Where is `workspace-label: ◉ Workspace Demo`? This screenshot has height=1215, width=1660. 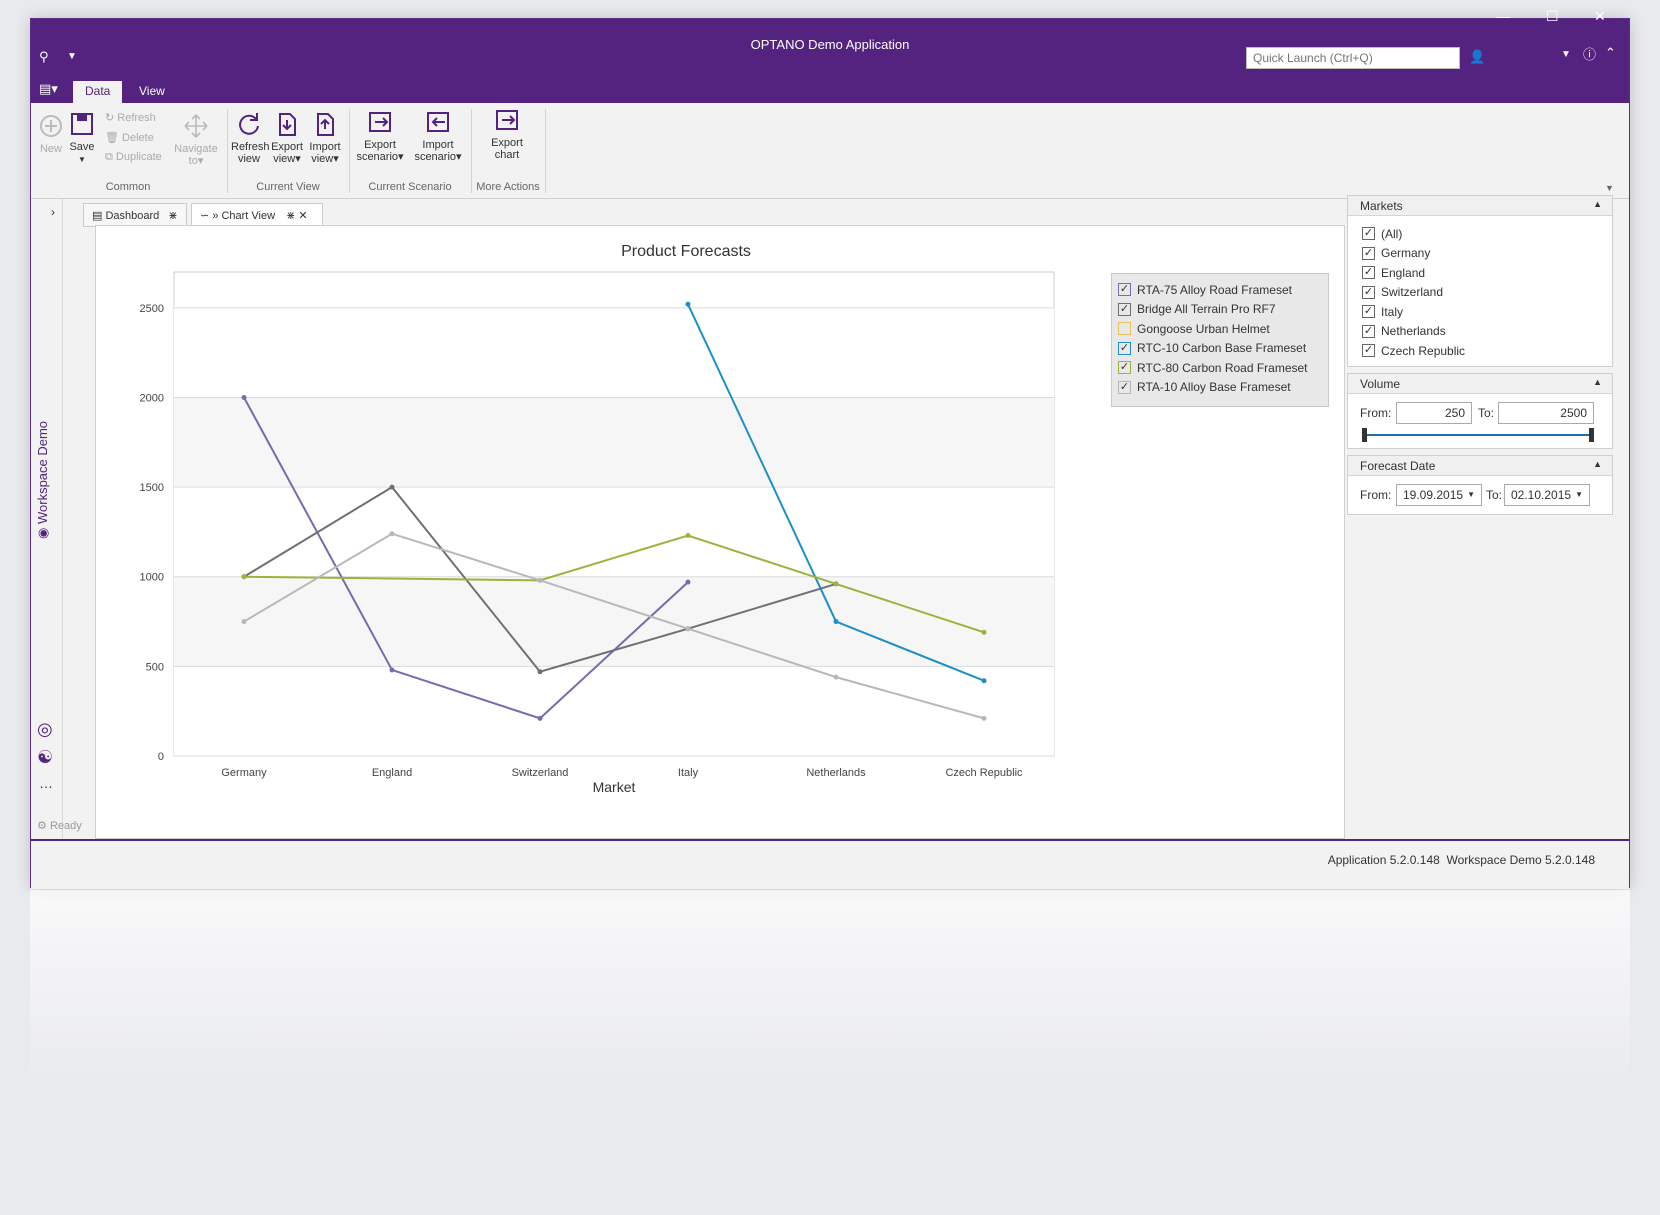
workspace-label: ◉ Workspace Demo is located at coordinates (43, 480).